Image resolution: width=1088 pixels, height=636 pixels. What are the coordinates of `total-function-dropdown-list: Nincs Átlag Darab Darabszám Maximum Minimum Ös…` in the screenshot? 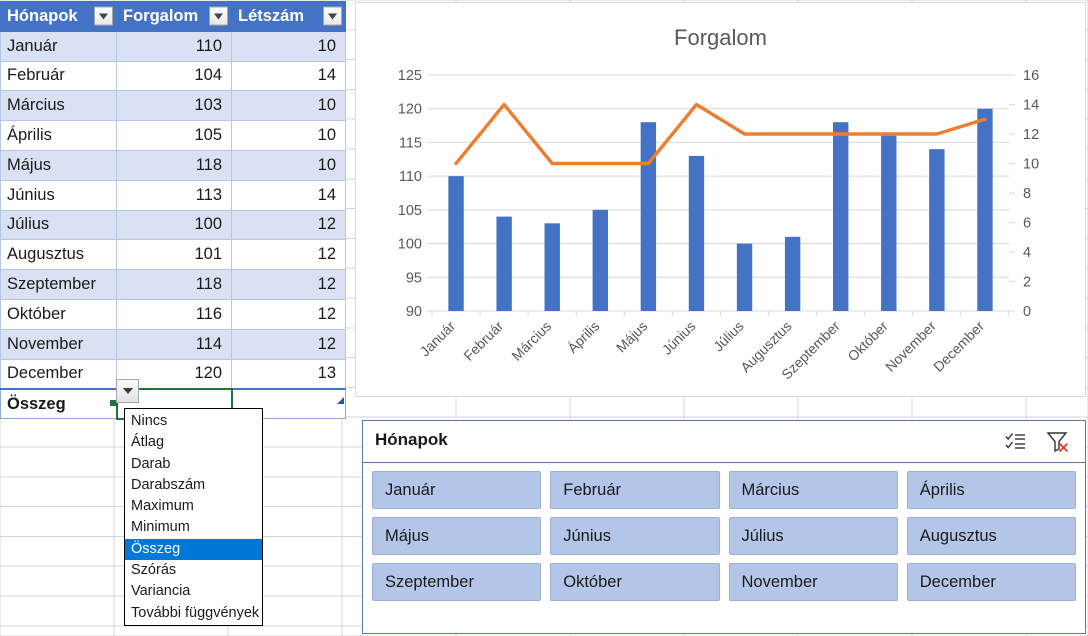 It's located at (193, 517).